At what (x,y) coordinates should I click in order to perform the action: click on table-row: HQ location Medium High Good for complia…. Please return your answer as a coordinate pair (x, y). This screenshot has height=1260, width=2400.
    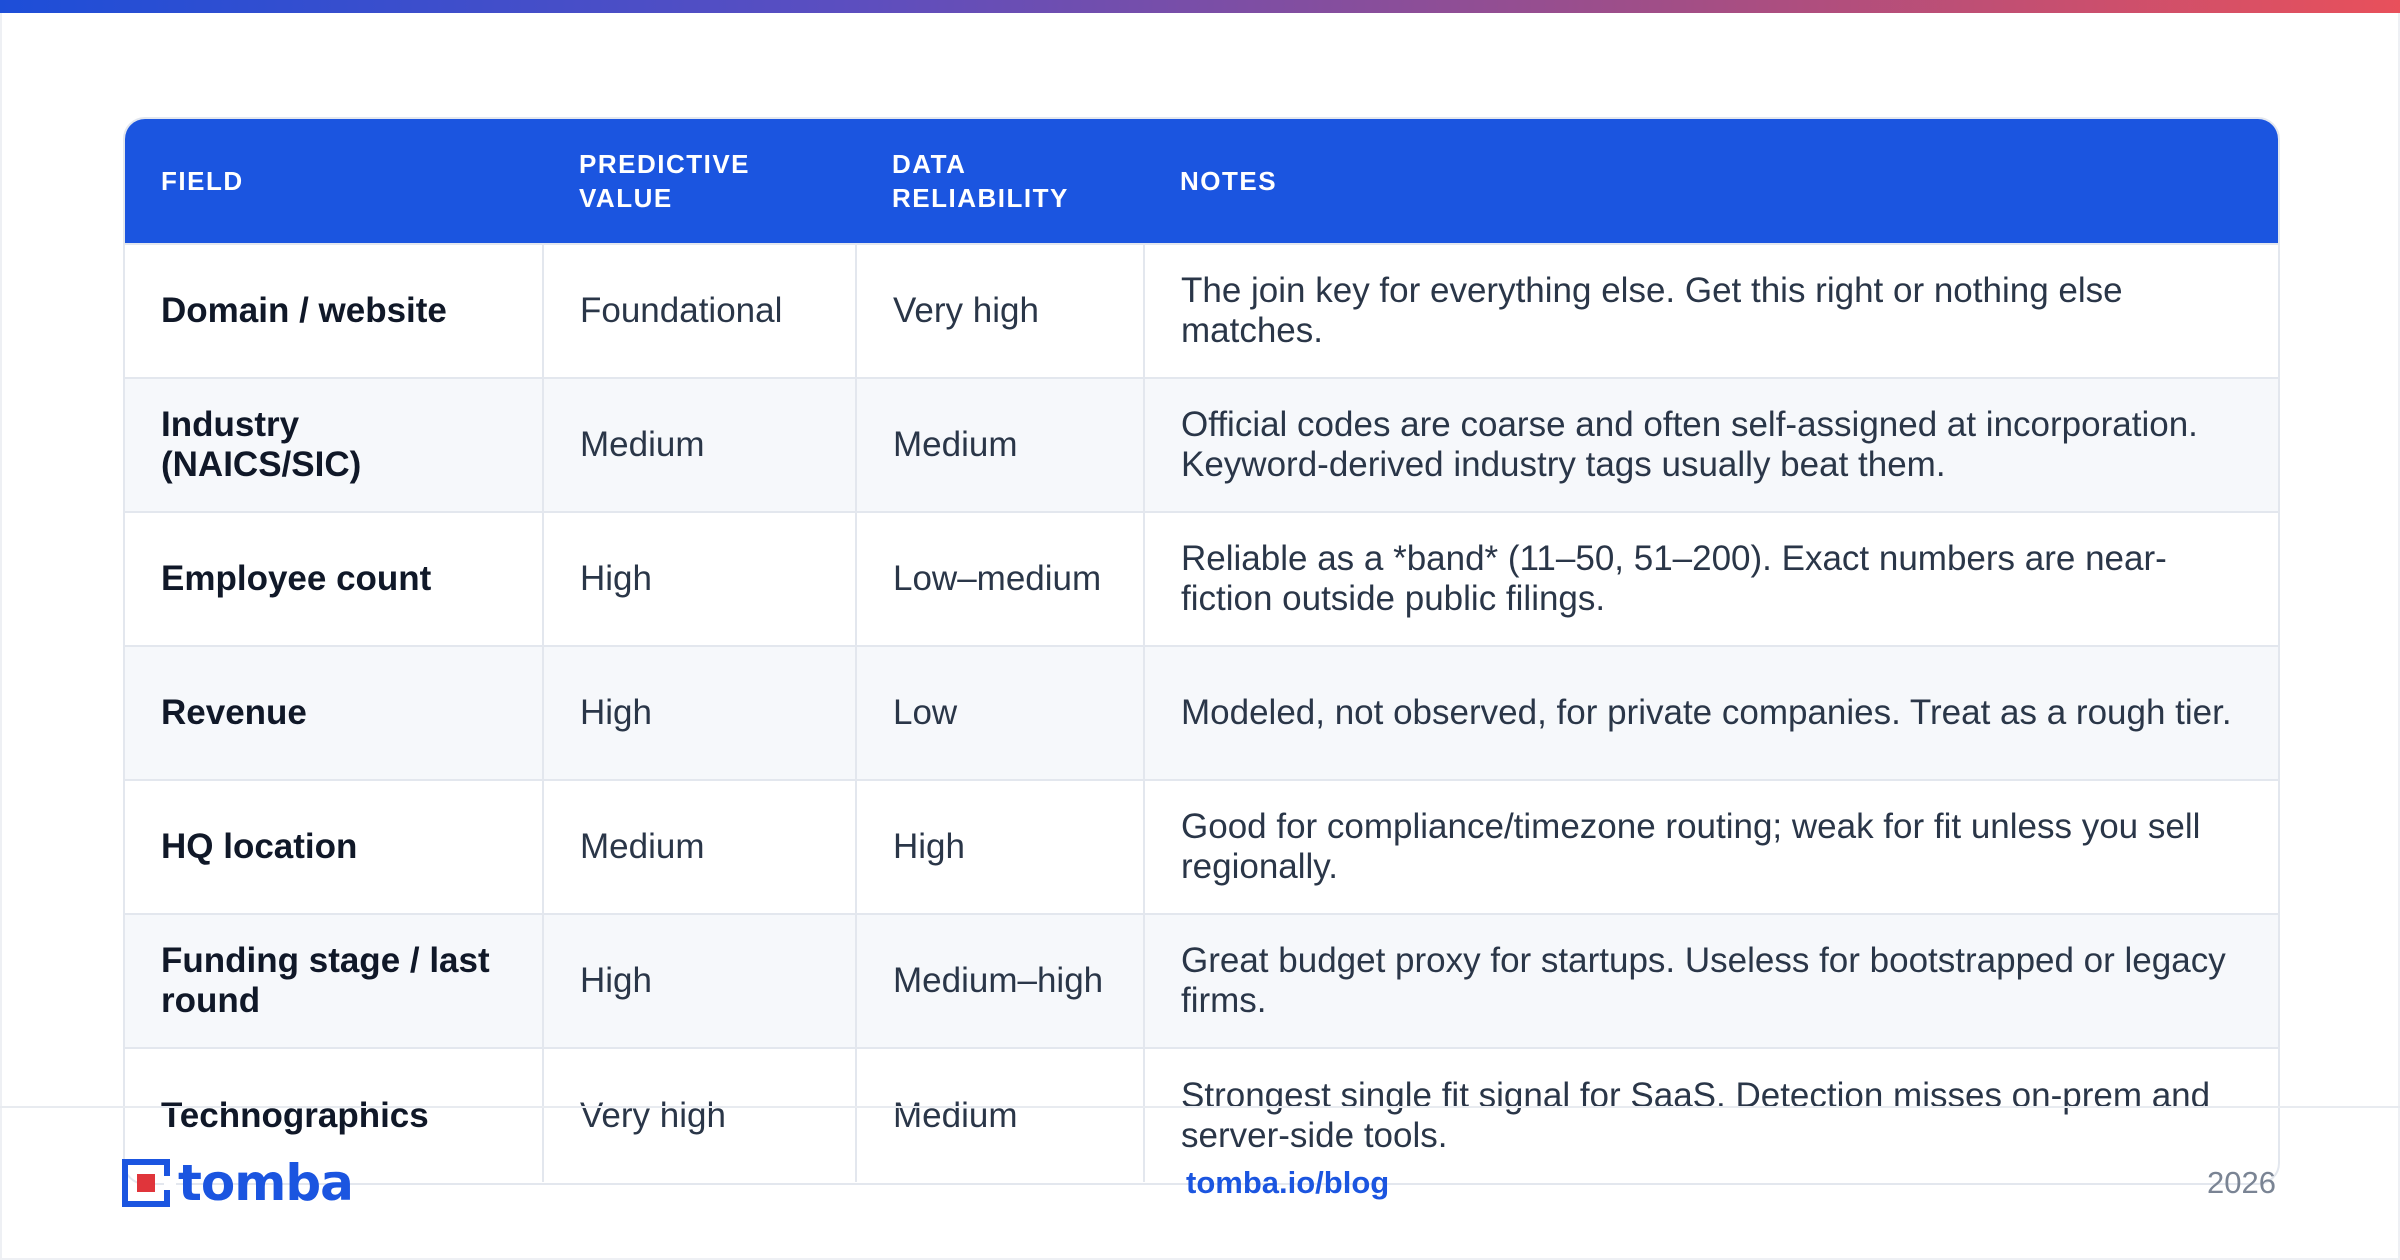
    Looking at the image, I should click on (1201, 846).